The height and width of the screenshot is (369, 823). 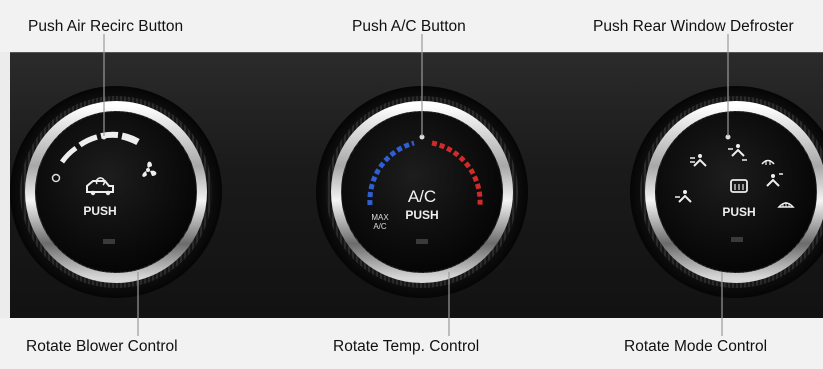 What do you see at coordinates (737, 239) in the screenshot?
I see `mode-indicator-led` at bounding box center [737, 239].